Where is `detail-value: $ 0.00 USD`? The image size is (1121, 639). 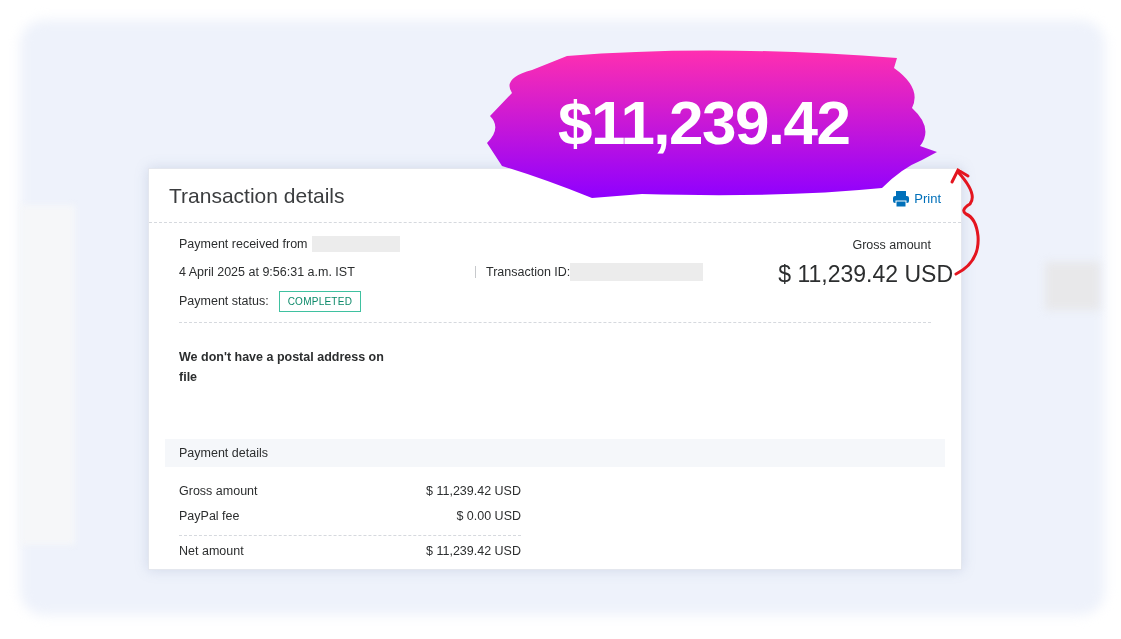 detail-value: $ 0.00 USD is located at coordinates (488, 517).